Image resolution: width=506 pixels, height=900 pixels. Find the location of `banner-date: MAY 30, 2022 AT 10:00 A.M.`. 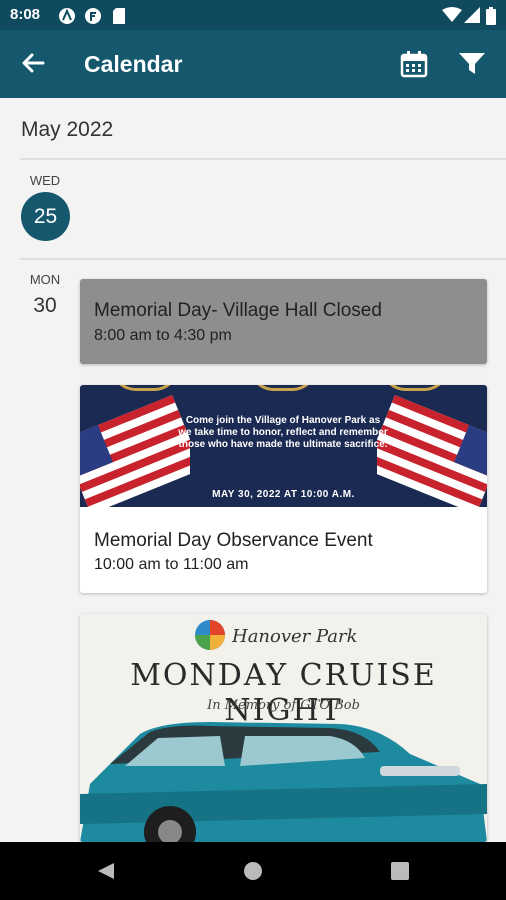

banner-date: MAY 30, 2022 AT 10:00 A.M. is located at coordinates (283, 494).